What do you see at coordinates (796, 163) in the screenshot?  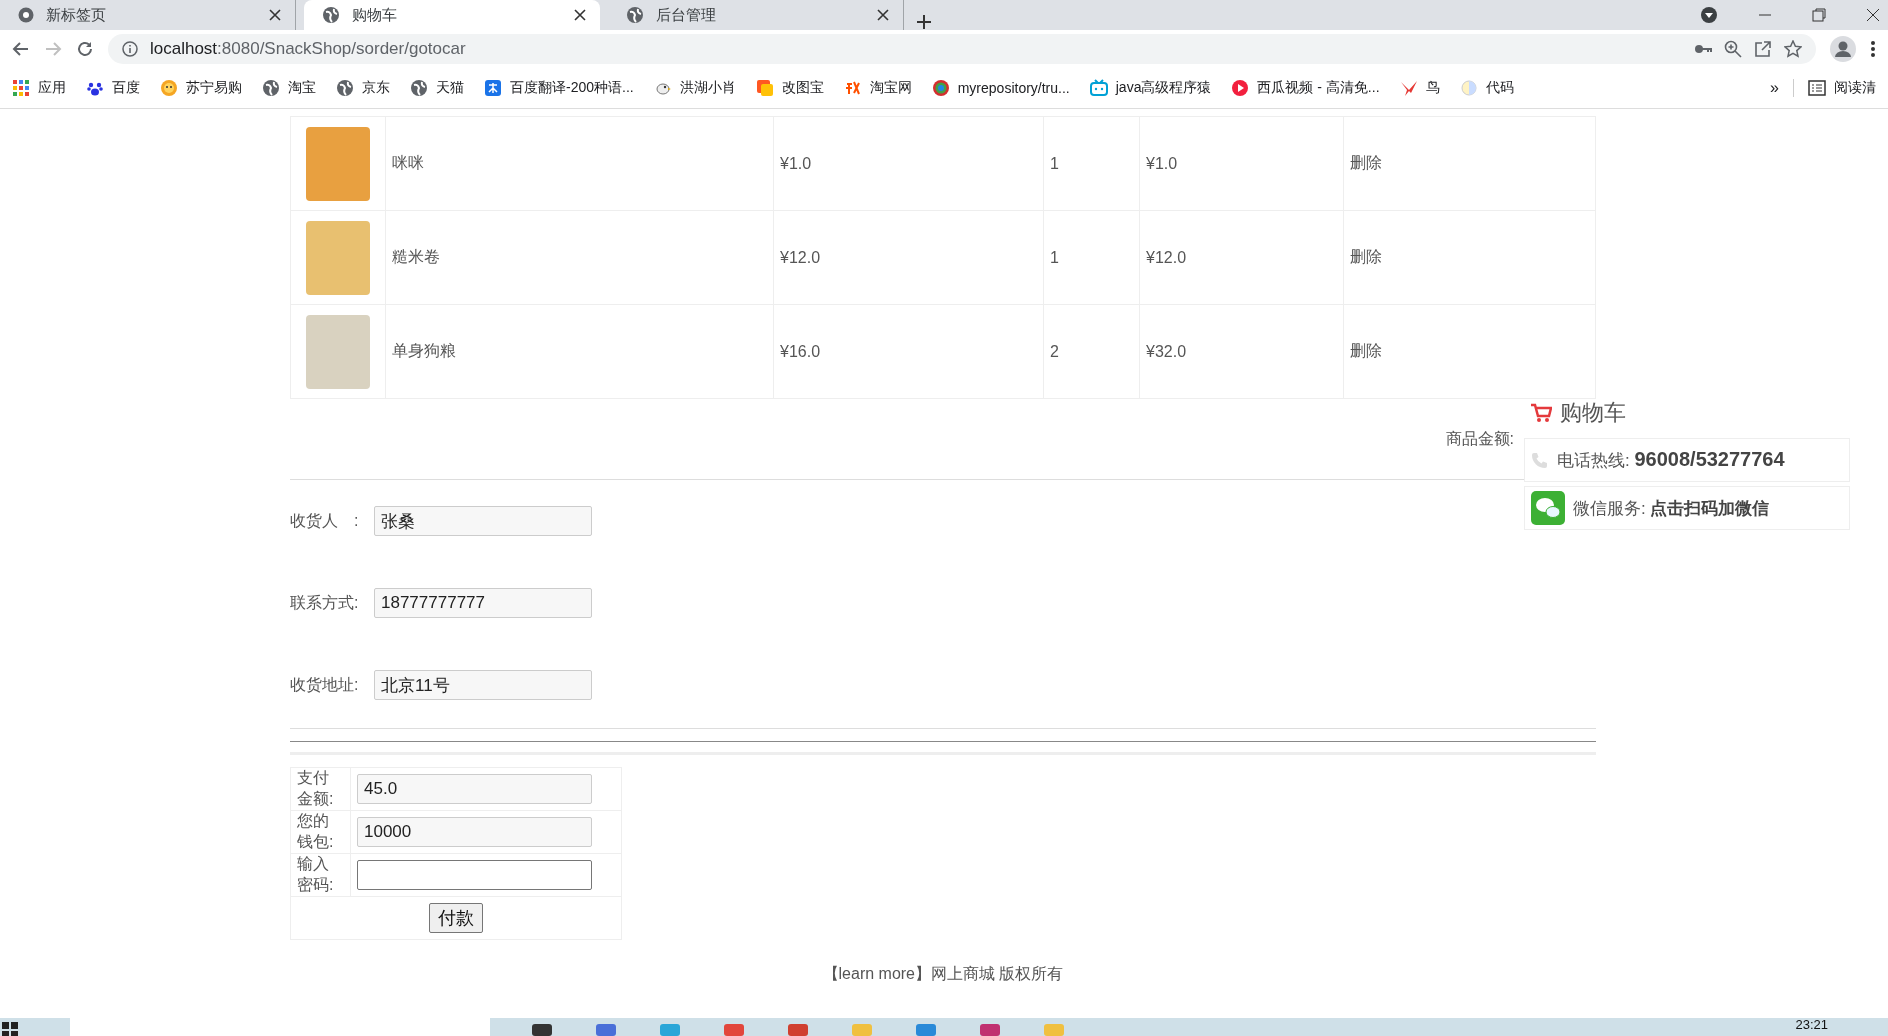 I see `price-cell: ¥1.0` at bounding box center [796, 163].